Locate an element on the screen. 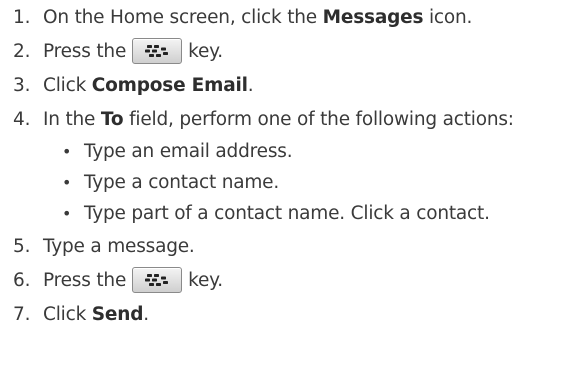 This screenshot has height=365, width=578. step-text: Click Compose Email. is located at coordinates (148, 85).